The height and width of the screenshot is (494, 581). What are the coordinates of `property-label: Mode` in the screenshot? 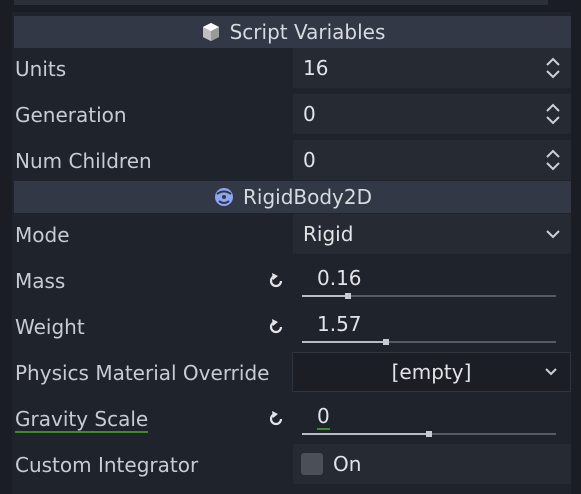 It's located at (42, 235).